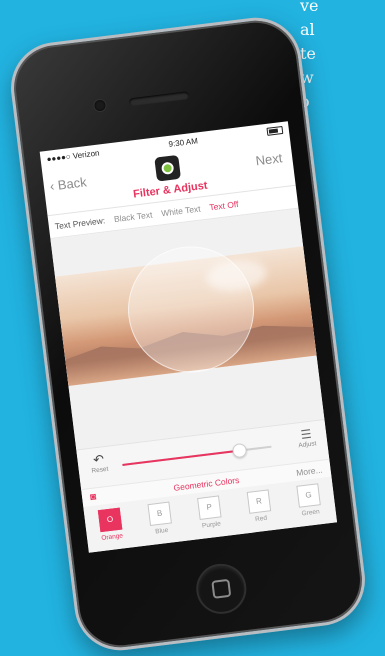 Image resolution: width=385 pixels, height=656 pixels. I want to click on swatch-orange: O Orange, so click(111, 525).